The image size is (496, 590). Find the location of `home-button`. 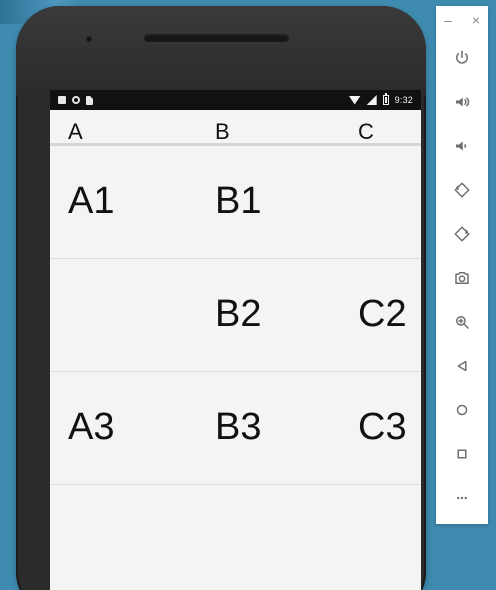

home-button is located at coordinates (462, 410).